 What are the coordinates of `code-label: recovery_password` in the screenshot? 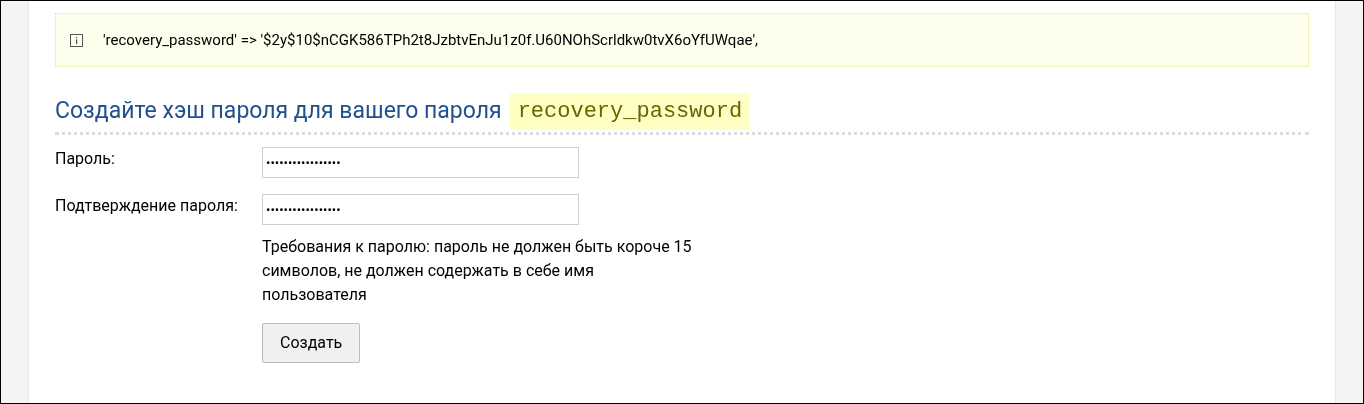 It's located at (630, 111).